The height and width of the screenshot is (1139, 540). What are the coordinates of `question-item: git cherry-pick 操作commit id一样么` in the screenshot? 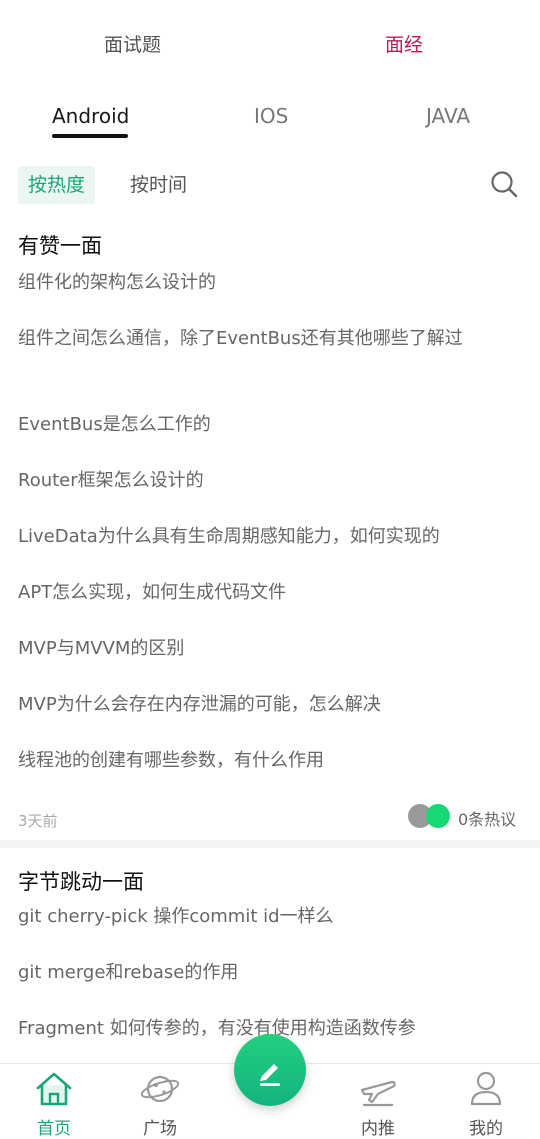 It's located at (176, 916).